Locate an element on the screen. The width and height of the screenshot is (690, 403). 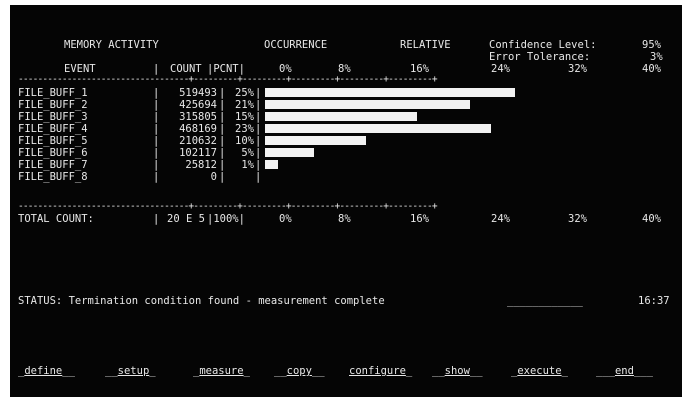
scale-tick-label: 0% is located at coordinates (285, 219).